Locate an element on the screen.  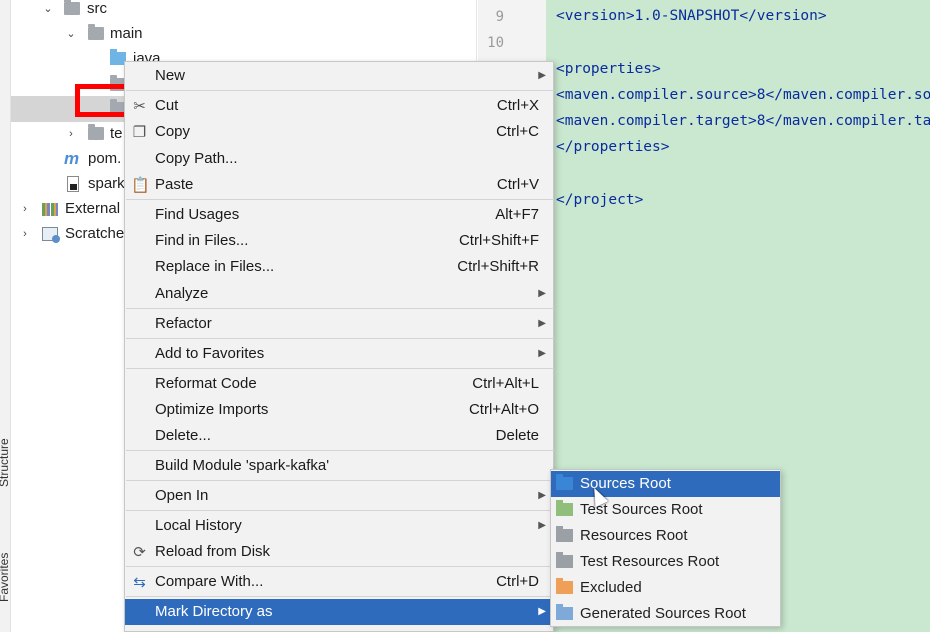
code-line: <version>1.0-SNAPSHOT</version> is located at coordinates (691, 16).